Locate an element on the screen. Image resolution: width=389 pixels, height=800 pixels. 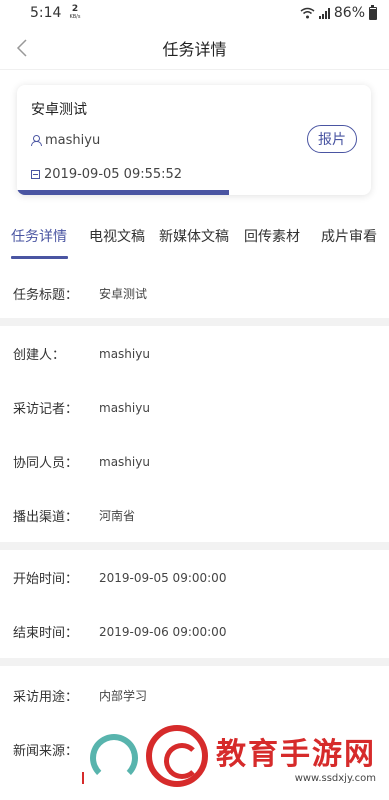
watermark-text-group: 教育手游网 www.ssdxjy.com is located at coordinates (296, 756).